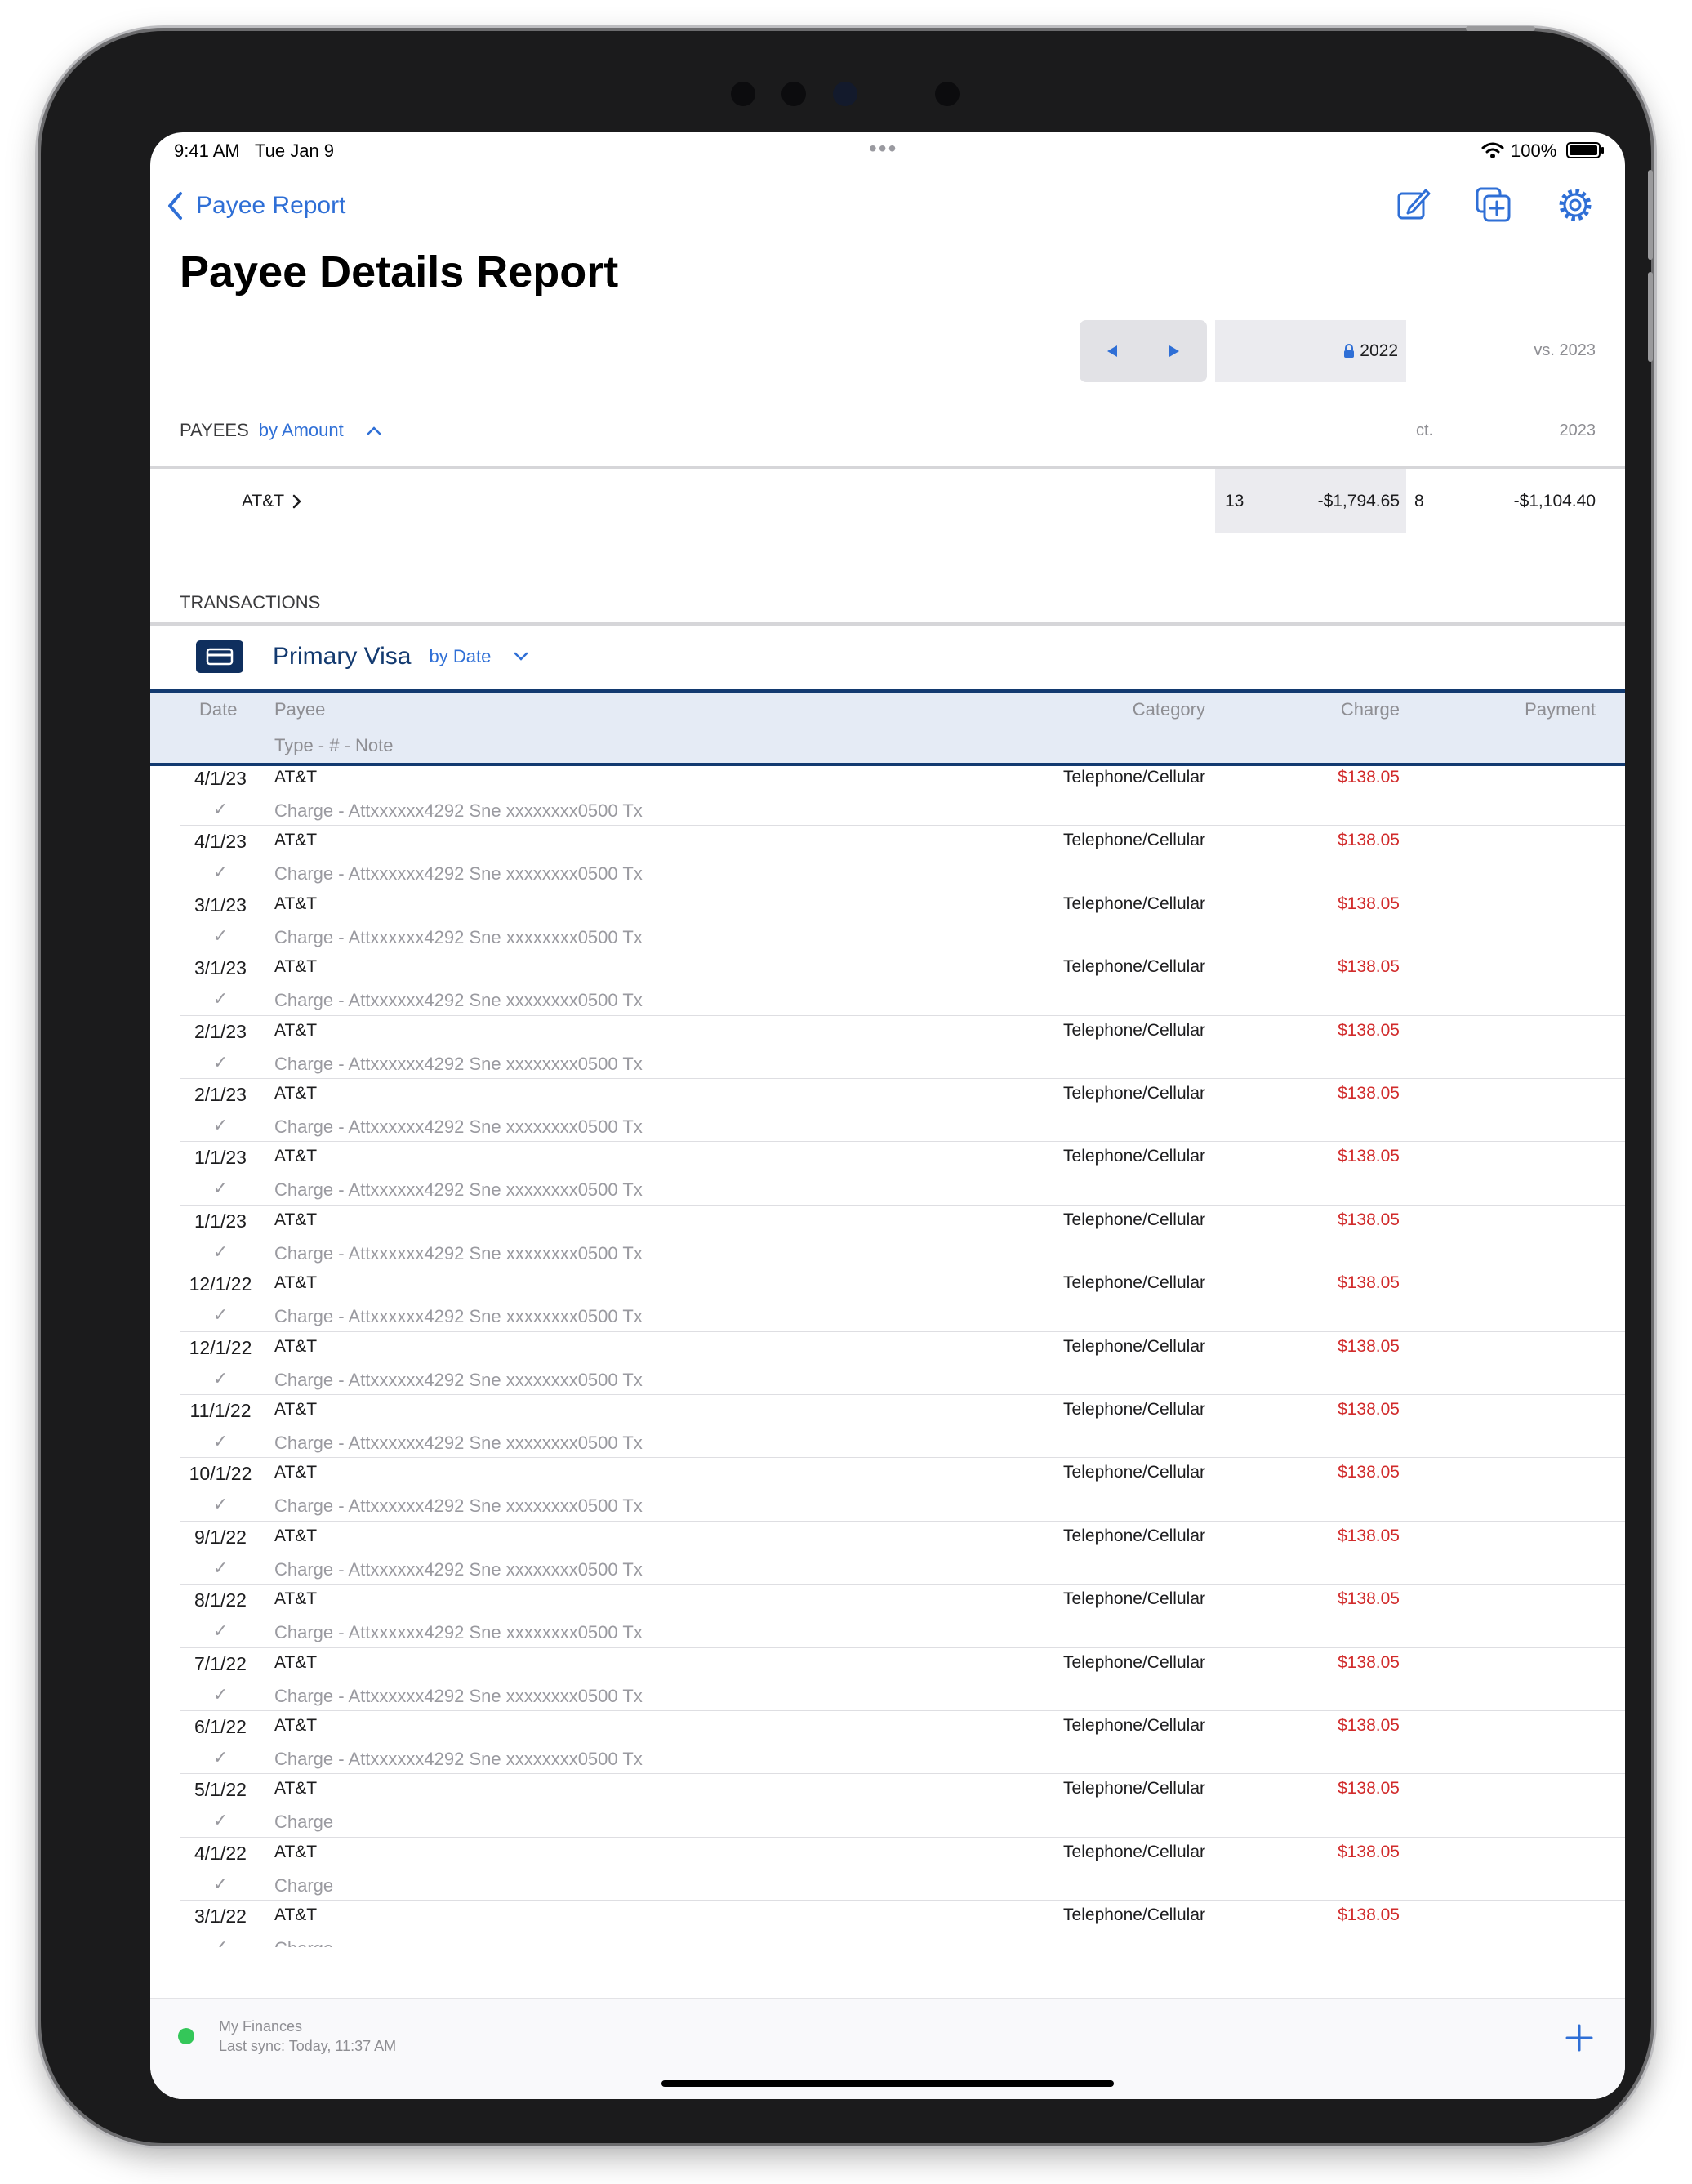  Describe the element at coordinates (1379, 350) in the screenshot. I see `year-label: 2022` at that location.